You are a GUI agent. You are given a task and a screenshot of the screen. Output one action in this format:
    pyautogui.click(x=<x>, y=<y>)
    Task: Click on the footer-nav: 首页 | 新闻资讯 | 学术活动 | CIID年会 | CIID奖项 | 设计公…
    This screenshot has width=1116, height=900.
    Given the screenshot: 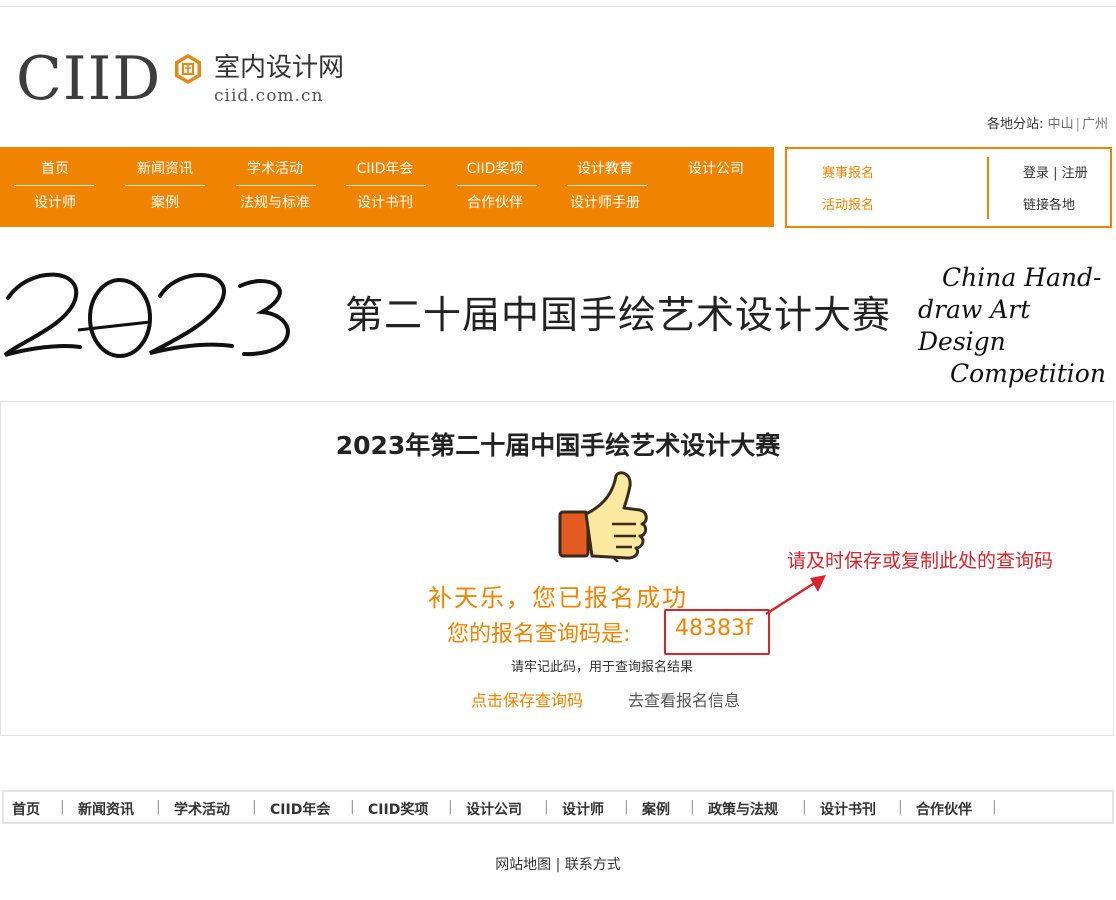 What is the action you would take?
    pyautogui.click(x=558, y=807)
    